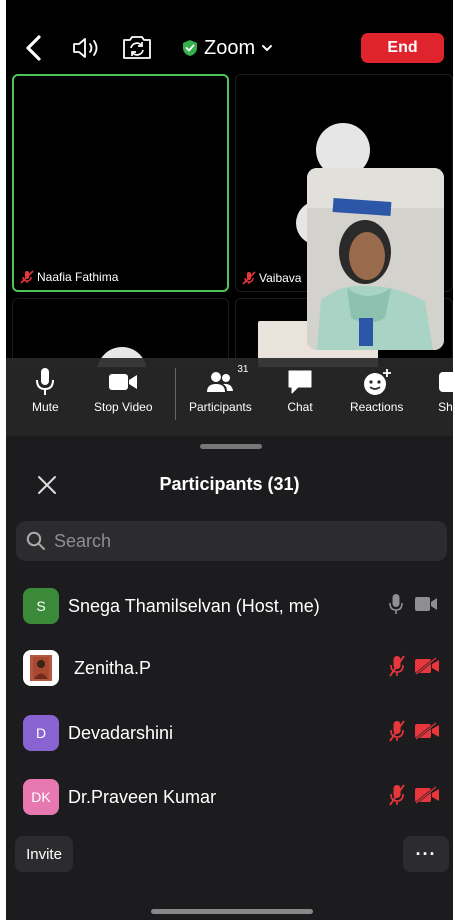  What do you see at coordinates (231, 446) in the screenshot?
I see `drag-handle` at bounding box center [231, 446].